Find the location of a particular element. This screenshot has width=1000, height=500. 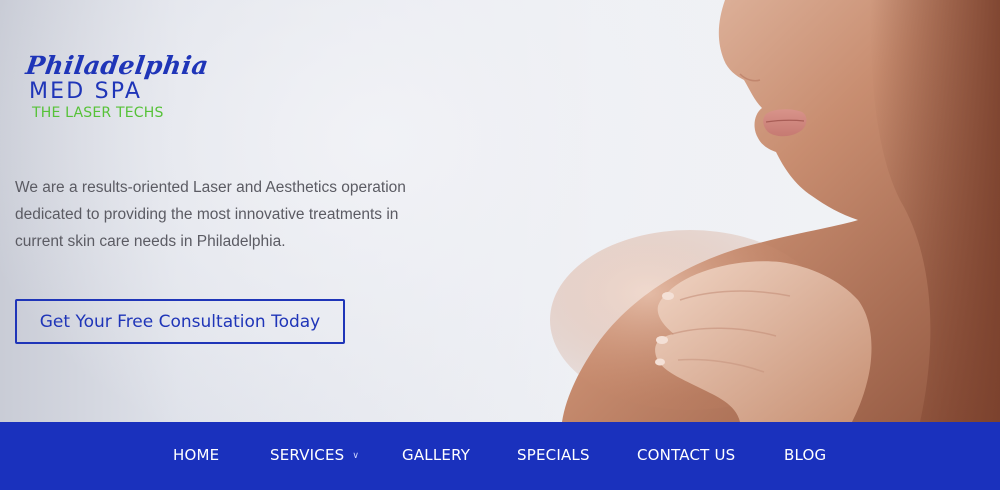

nav-item-label: SERVICES is located at coordinates (307, 455).